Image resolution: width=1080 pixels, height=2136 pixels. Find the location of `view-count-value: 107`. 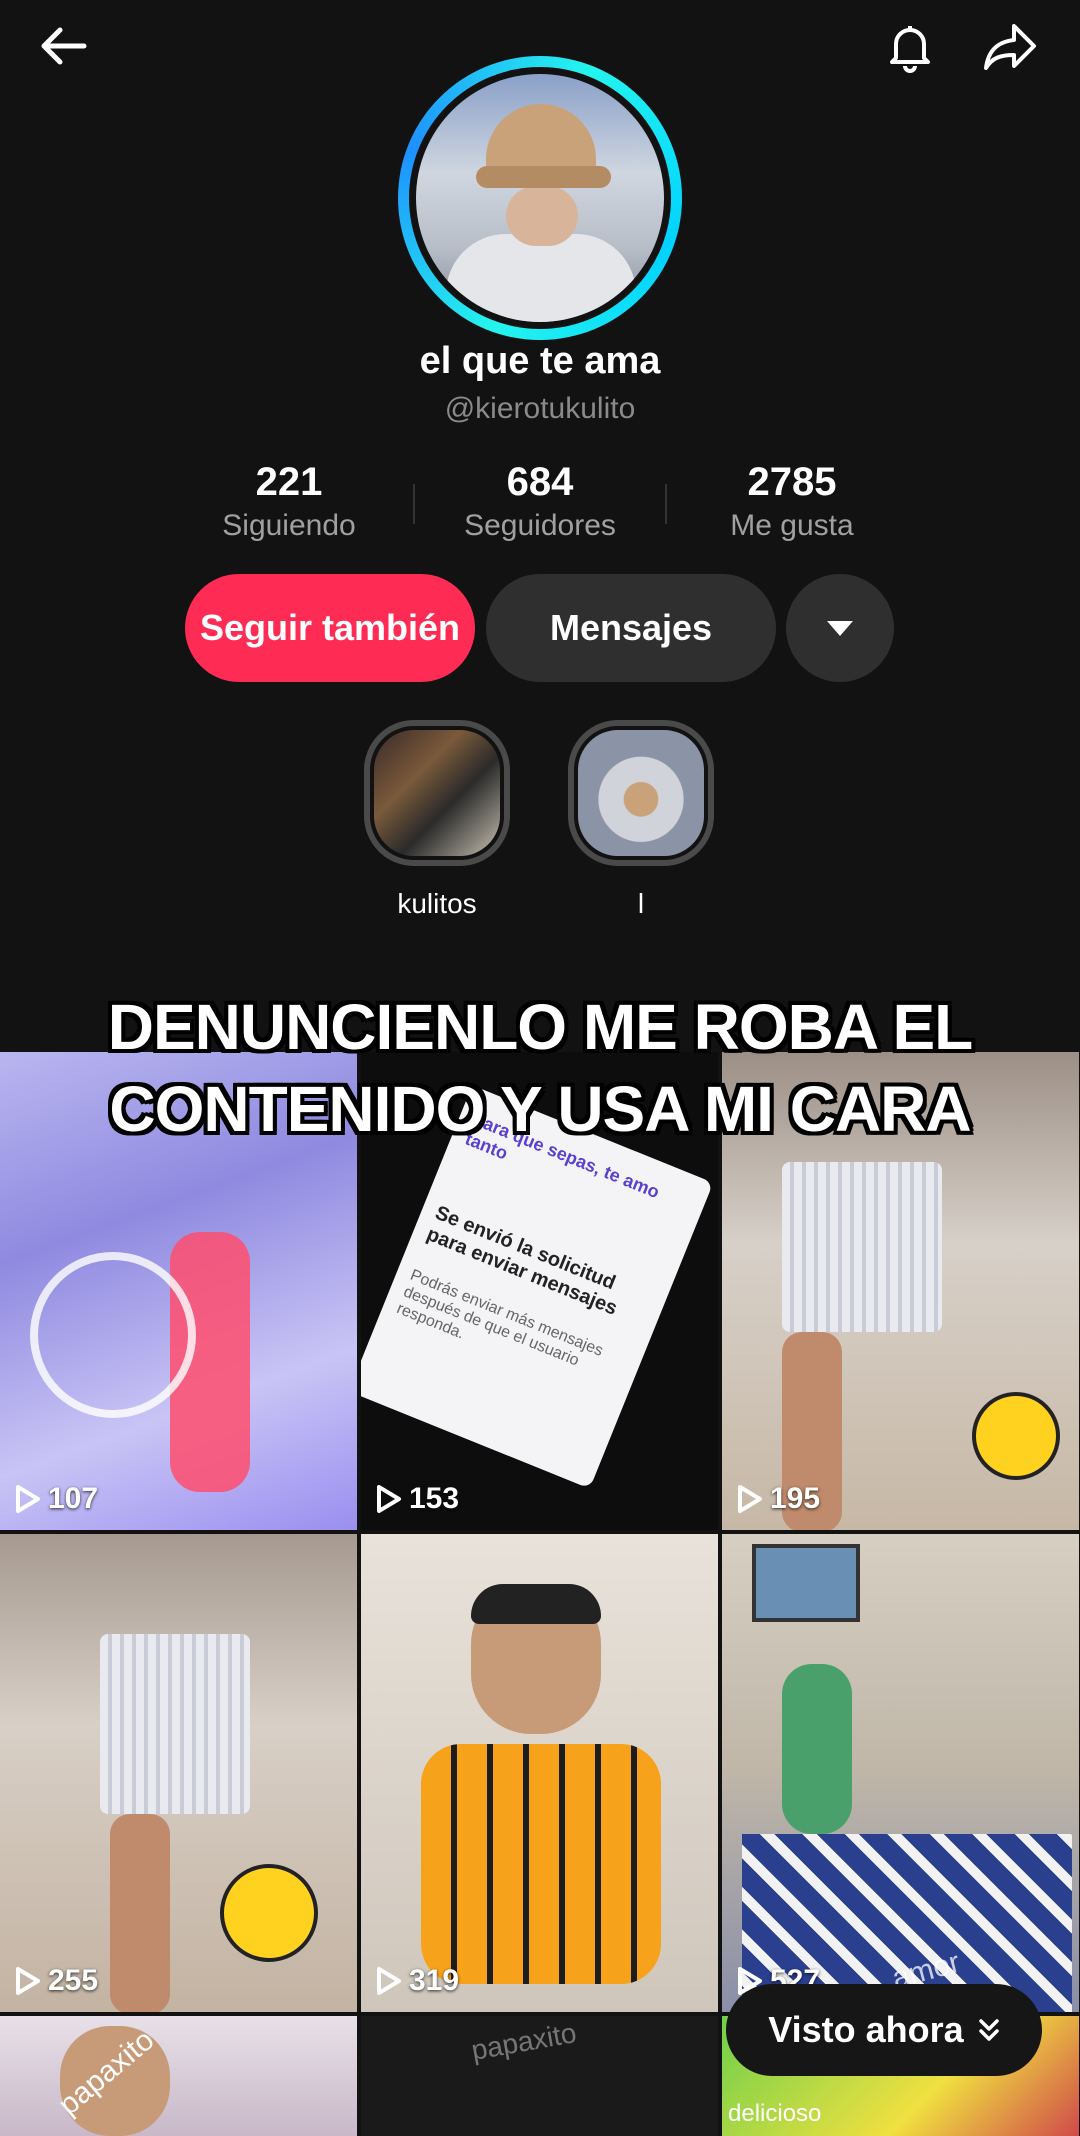

view-count-value: 107 is located at coordinates (73, 1498).